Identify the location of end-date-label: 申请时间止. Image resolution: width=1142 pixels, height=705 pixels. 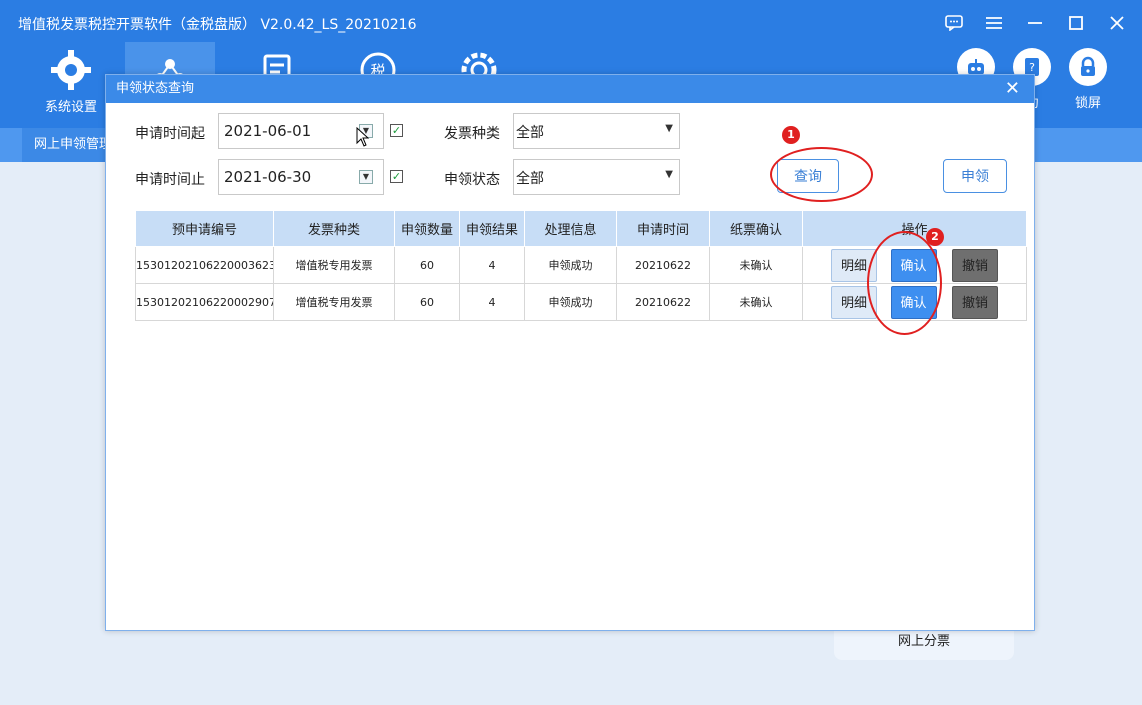
(170, 180).